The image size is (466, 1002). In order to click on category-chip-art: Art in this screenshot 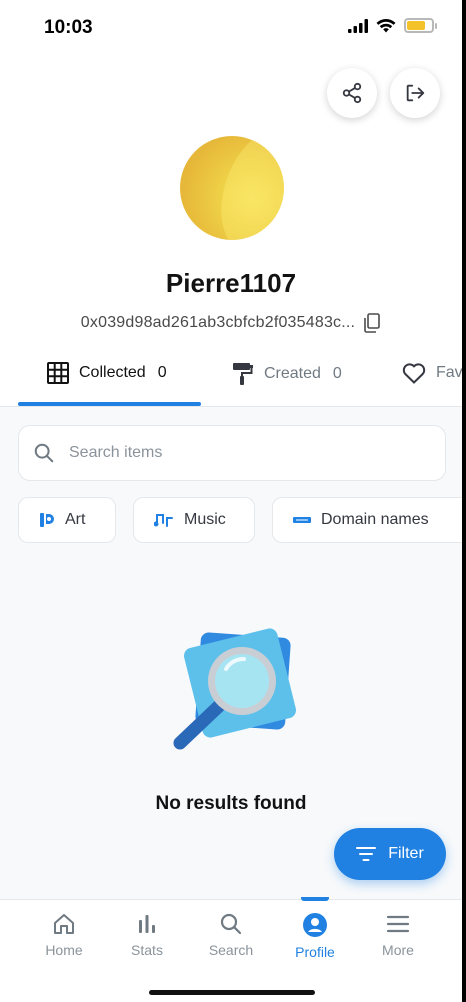, I will do `click(67, 520)`.